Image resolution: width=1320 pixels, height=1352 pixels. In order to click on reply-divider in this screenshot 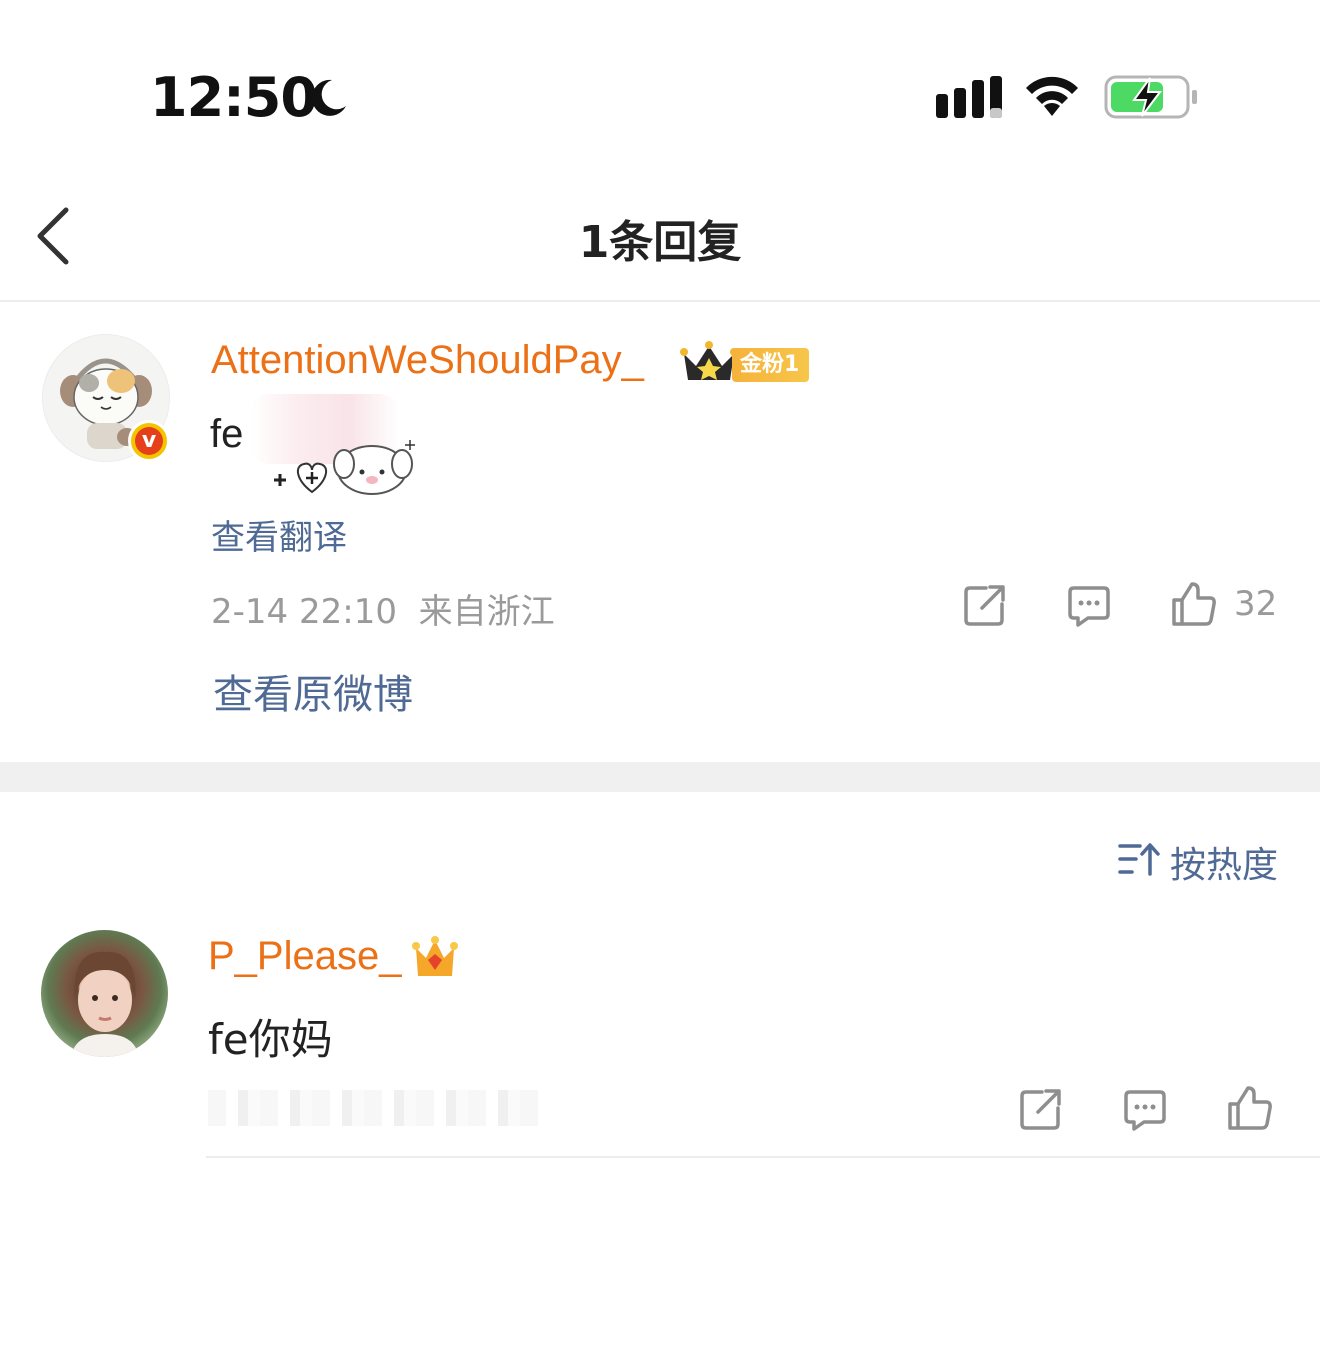, I will do `click(763, 1157)`.